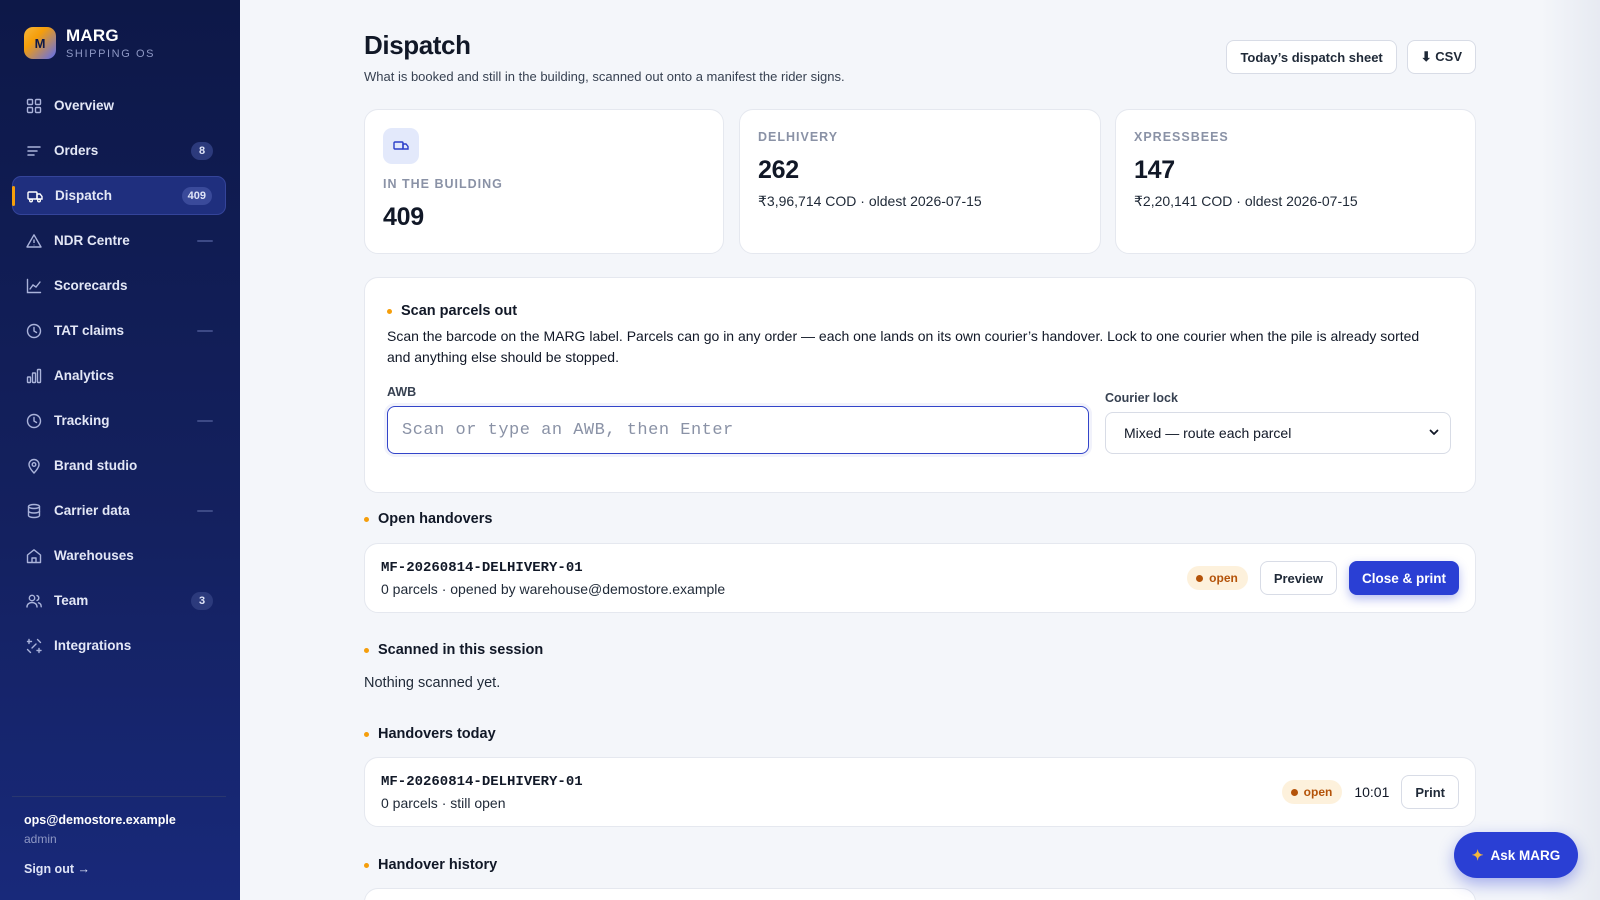 Image resolution: width=1600 pixels, height=900 pixels. Describe the element at coordinates (402, 392) in the screenshot. I see `awb-label: AWB` at that location.